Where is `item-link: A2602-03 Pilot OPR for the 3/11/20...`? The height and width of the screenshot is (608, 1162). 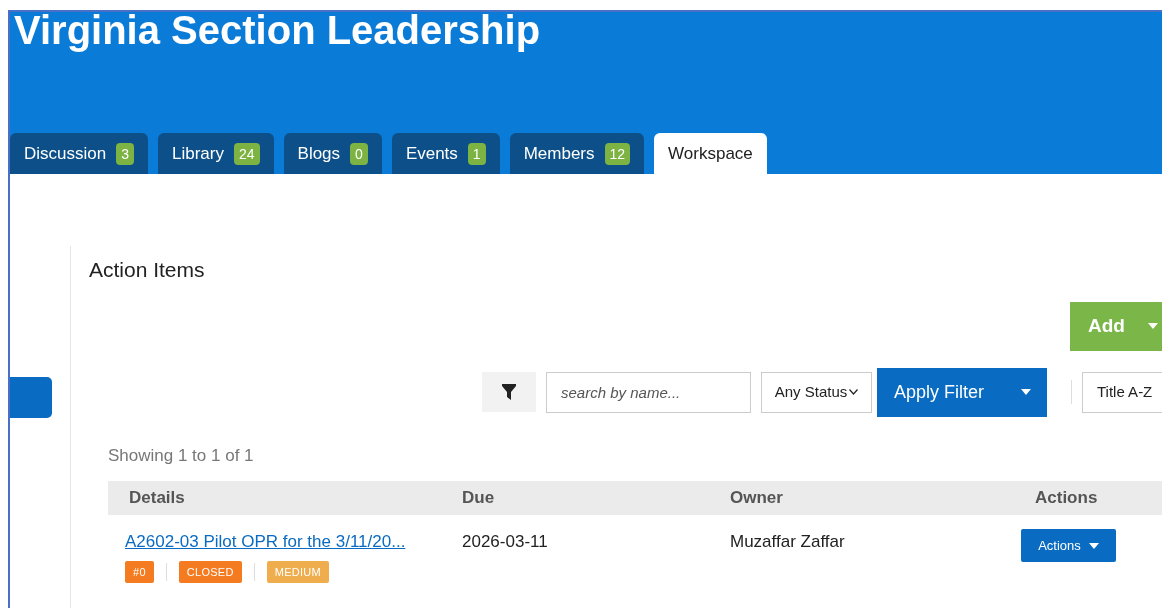 item-link: A2602-03 Pilot OPR for the 3/11/20... is located at coordinates (293, 542).